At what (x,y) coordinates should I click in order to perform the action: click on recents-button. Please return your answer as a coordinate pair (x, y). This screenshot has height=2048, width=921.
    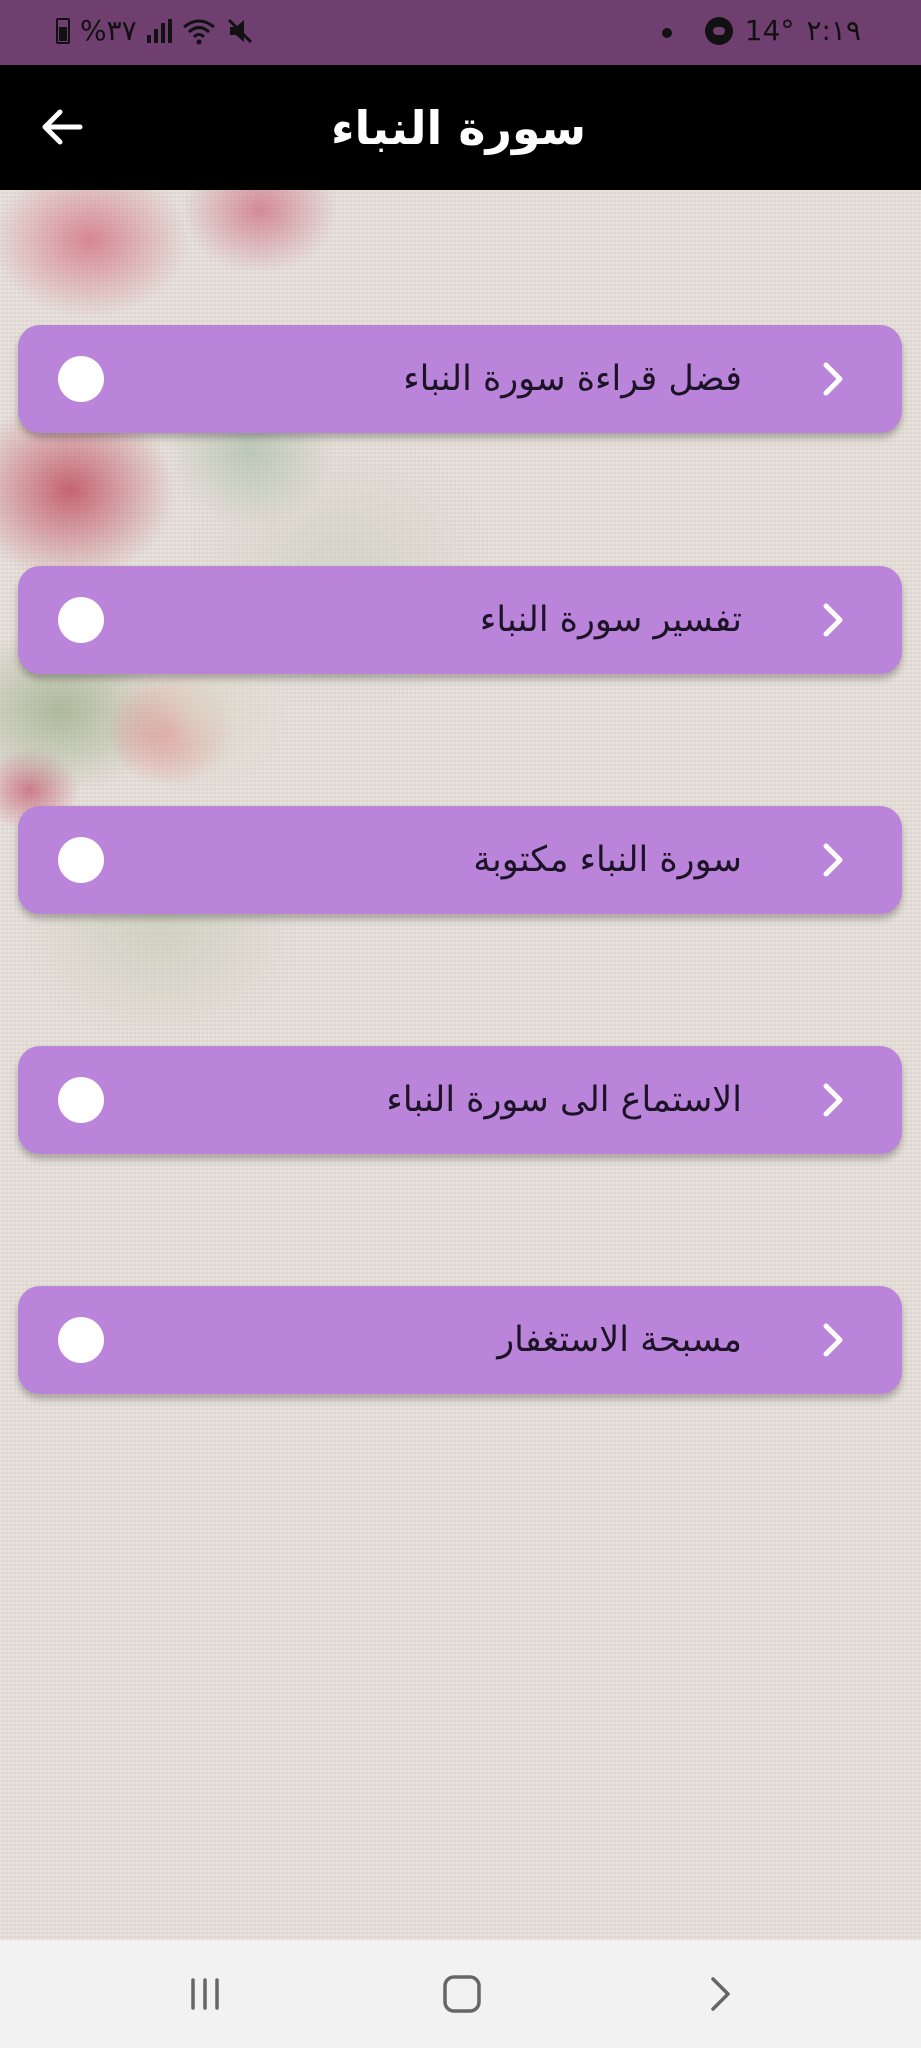
    Looking at the image, I should click on (205, 1994).